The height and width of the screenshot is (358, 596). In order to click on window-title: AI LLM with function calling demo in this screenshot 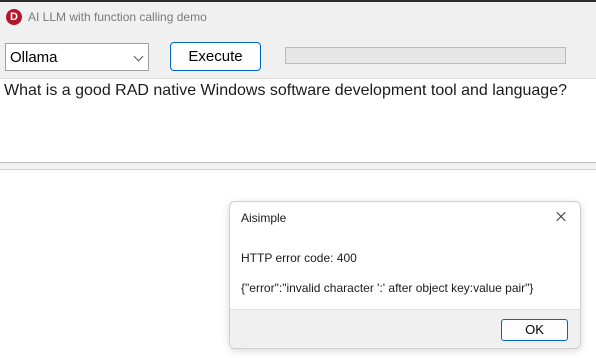, I will do `click(117, 17)`.